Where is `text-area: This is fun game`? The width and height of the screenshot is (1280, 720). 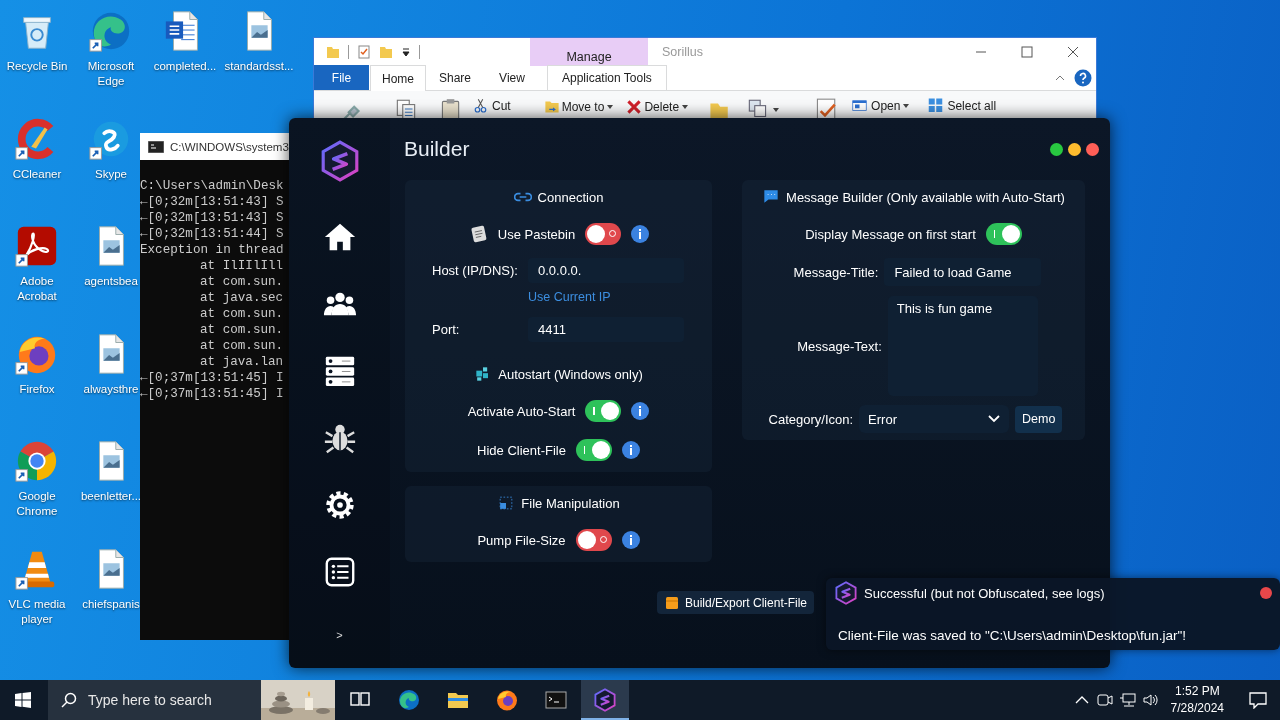
text-area: This is fun game is located at coordinates (962, 346).